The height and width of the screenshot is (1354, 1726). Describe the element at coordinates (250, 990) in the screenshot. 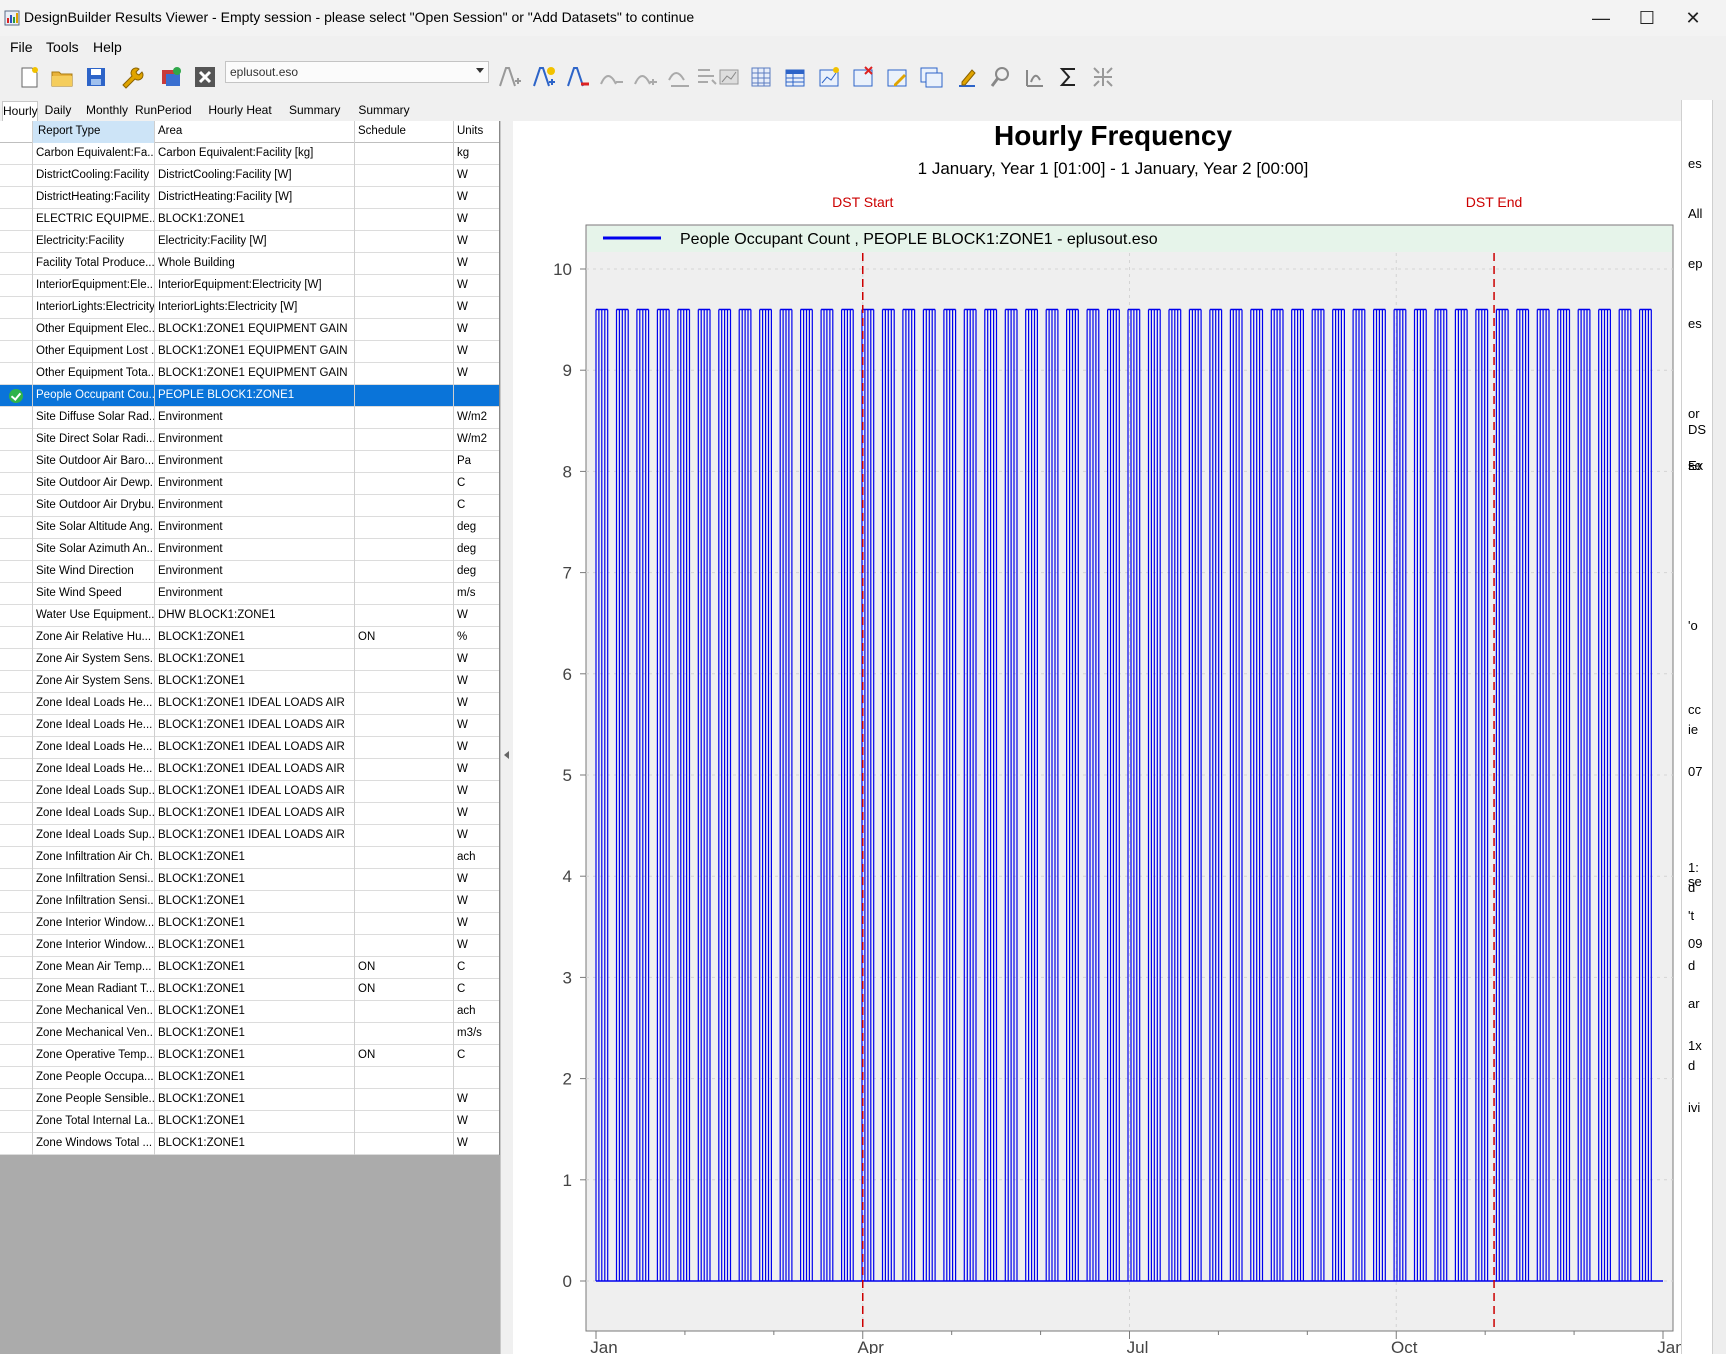

I see `table-row: Zone Mean Radiant T... BLOCK1:ZONE1 ON C` at that location.